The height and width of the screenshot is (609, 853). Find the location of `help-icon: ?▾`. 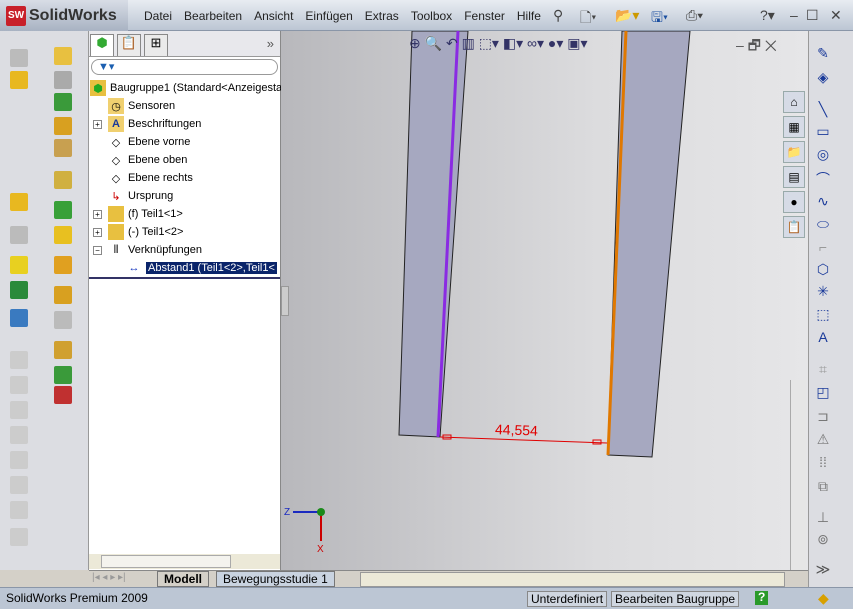

help-icon: ?▾ is located at coordinates (767, 15).